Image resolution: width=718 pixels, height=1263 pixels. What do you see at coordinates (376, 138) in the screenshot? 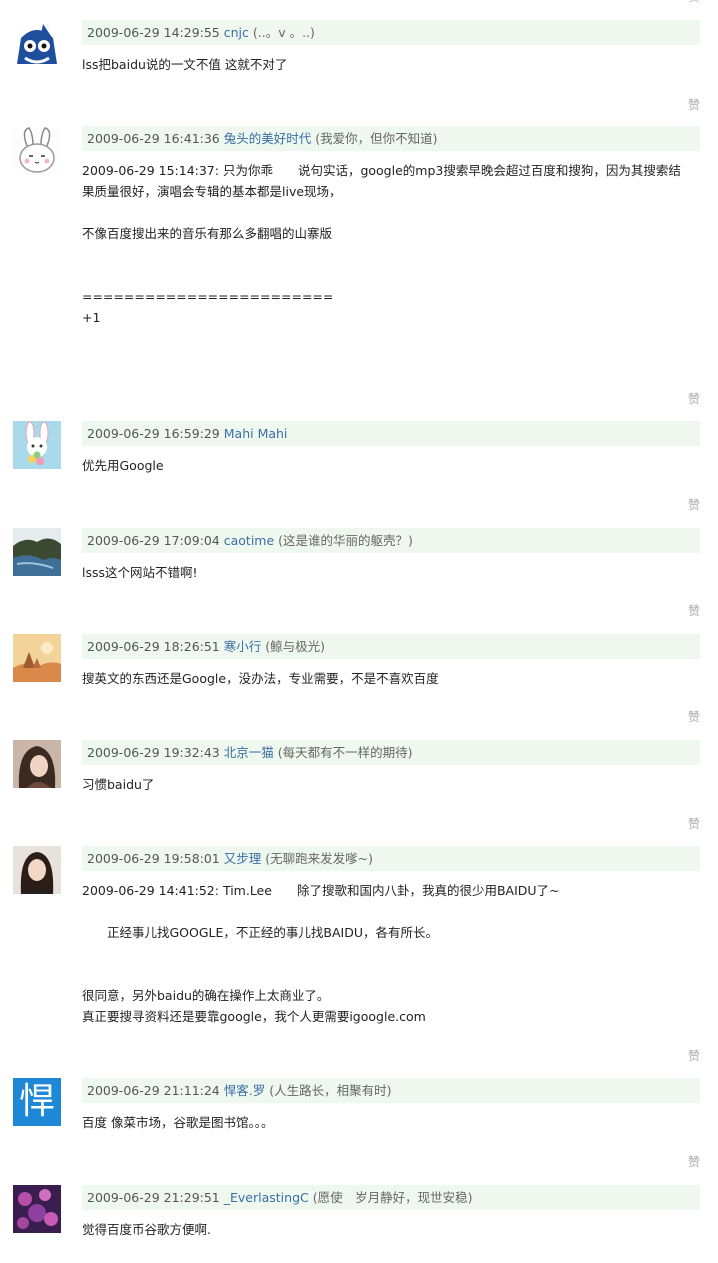
I see `comment-signature: (我爱你，但你不知道)` at bounding box center [376, 138].